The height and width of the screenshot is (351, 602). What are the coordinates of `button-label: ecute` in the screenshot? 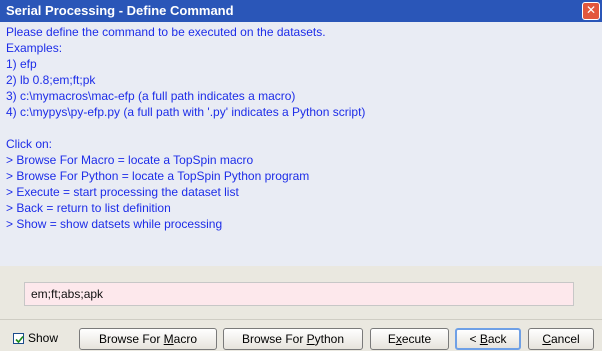 It's located at (416, 339).